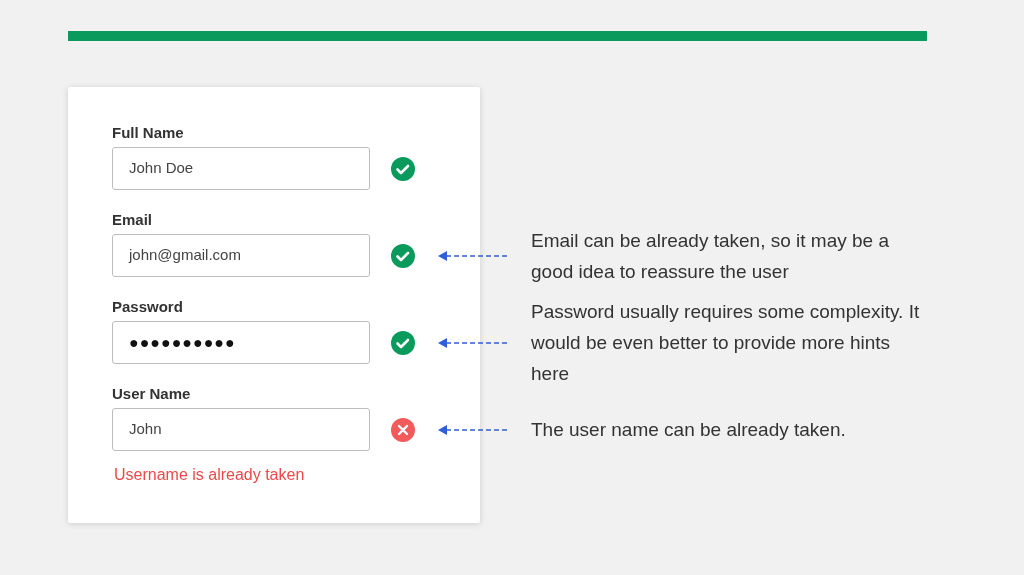  I want to click on input-field: John, so click(241, 429).